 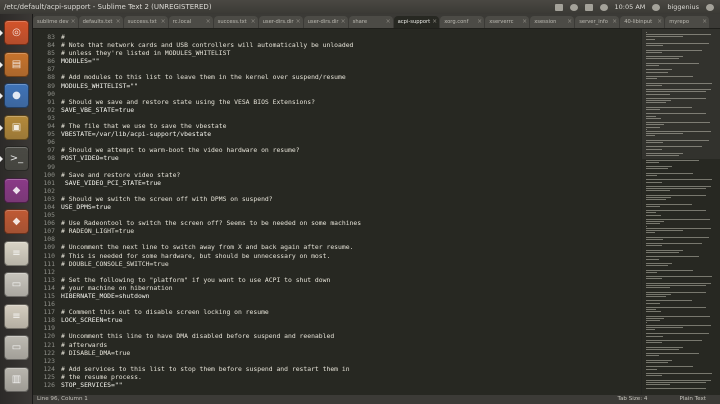 What do you see at coordinates (337, 361) in the screenshot?
I see `code-line: 123` at bounding box center [337, 361].